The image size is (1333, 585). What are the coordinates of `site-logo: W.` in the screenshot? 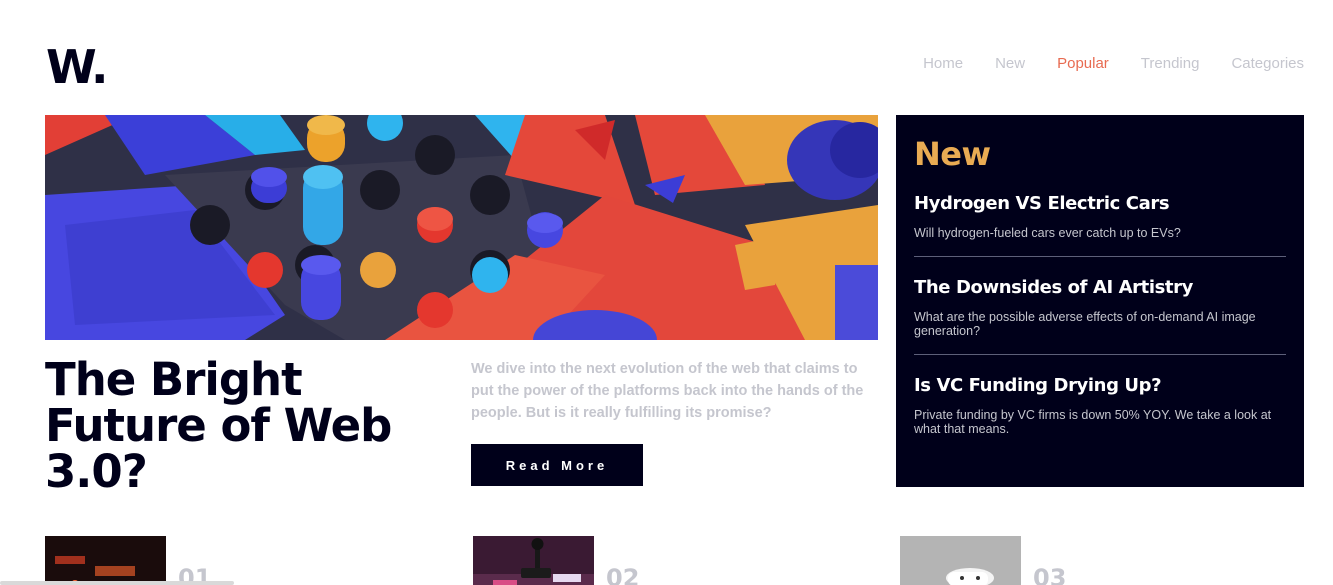 It's located at (77, 67).